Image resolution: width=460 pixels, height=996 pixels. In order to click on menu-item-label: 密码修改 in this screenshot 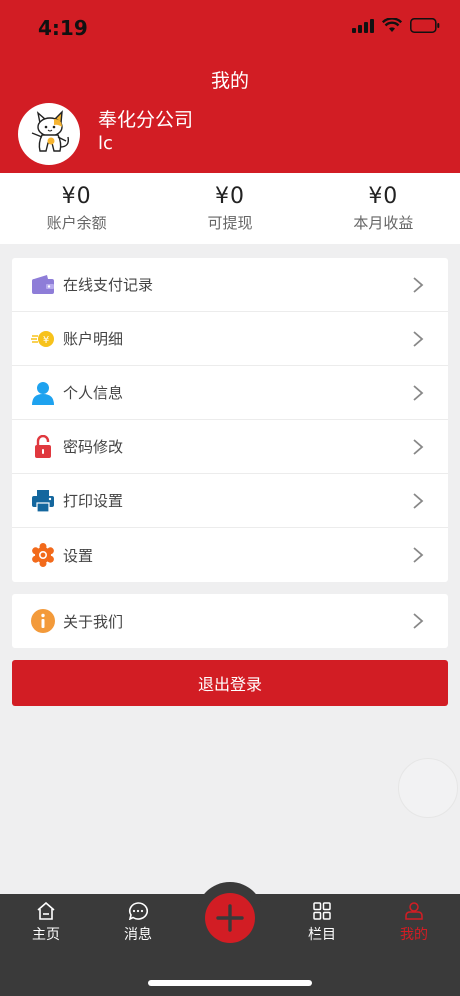, I will do `click(93, 447)`.